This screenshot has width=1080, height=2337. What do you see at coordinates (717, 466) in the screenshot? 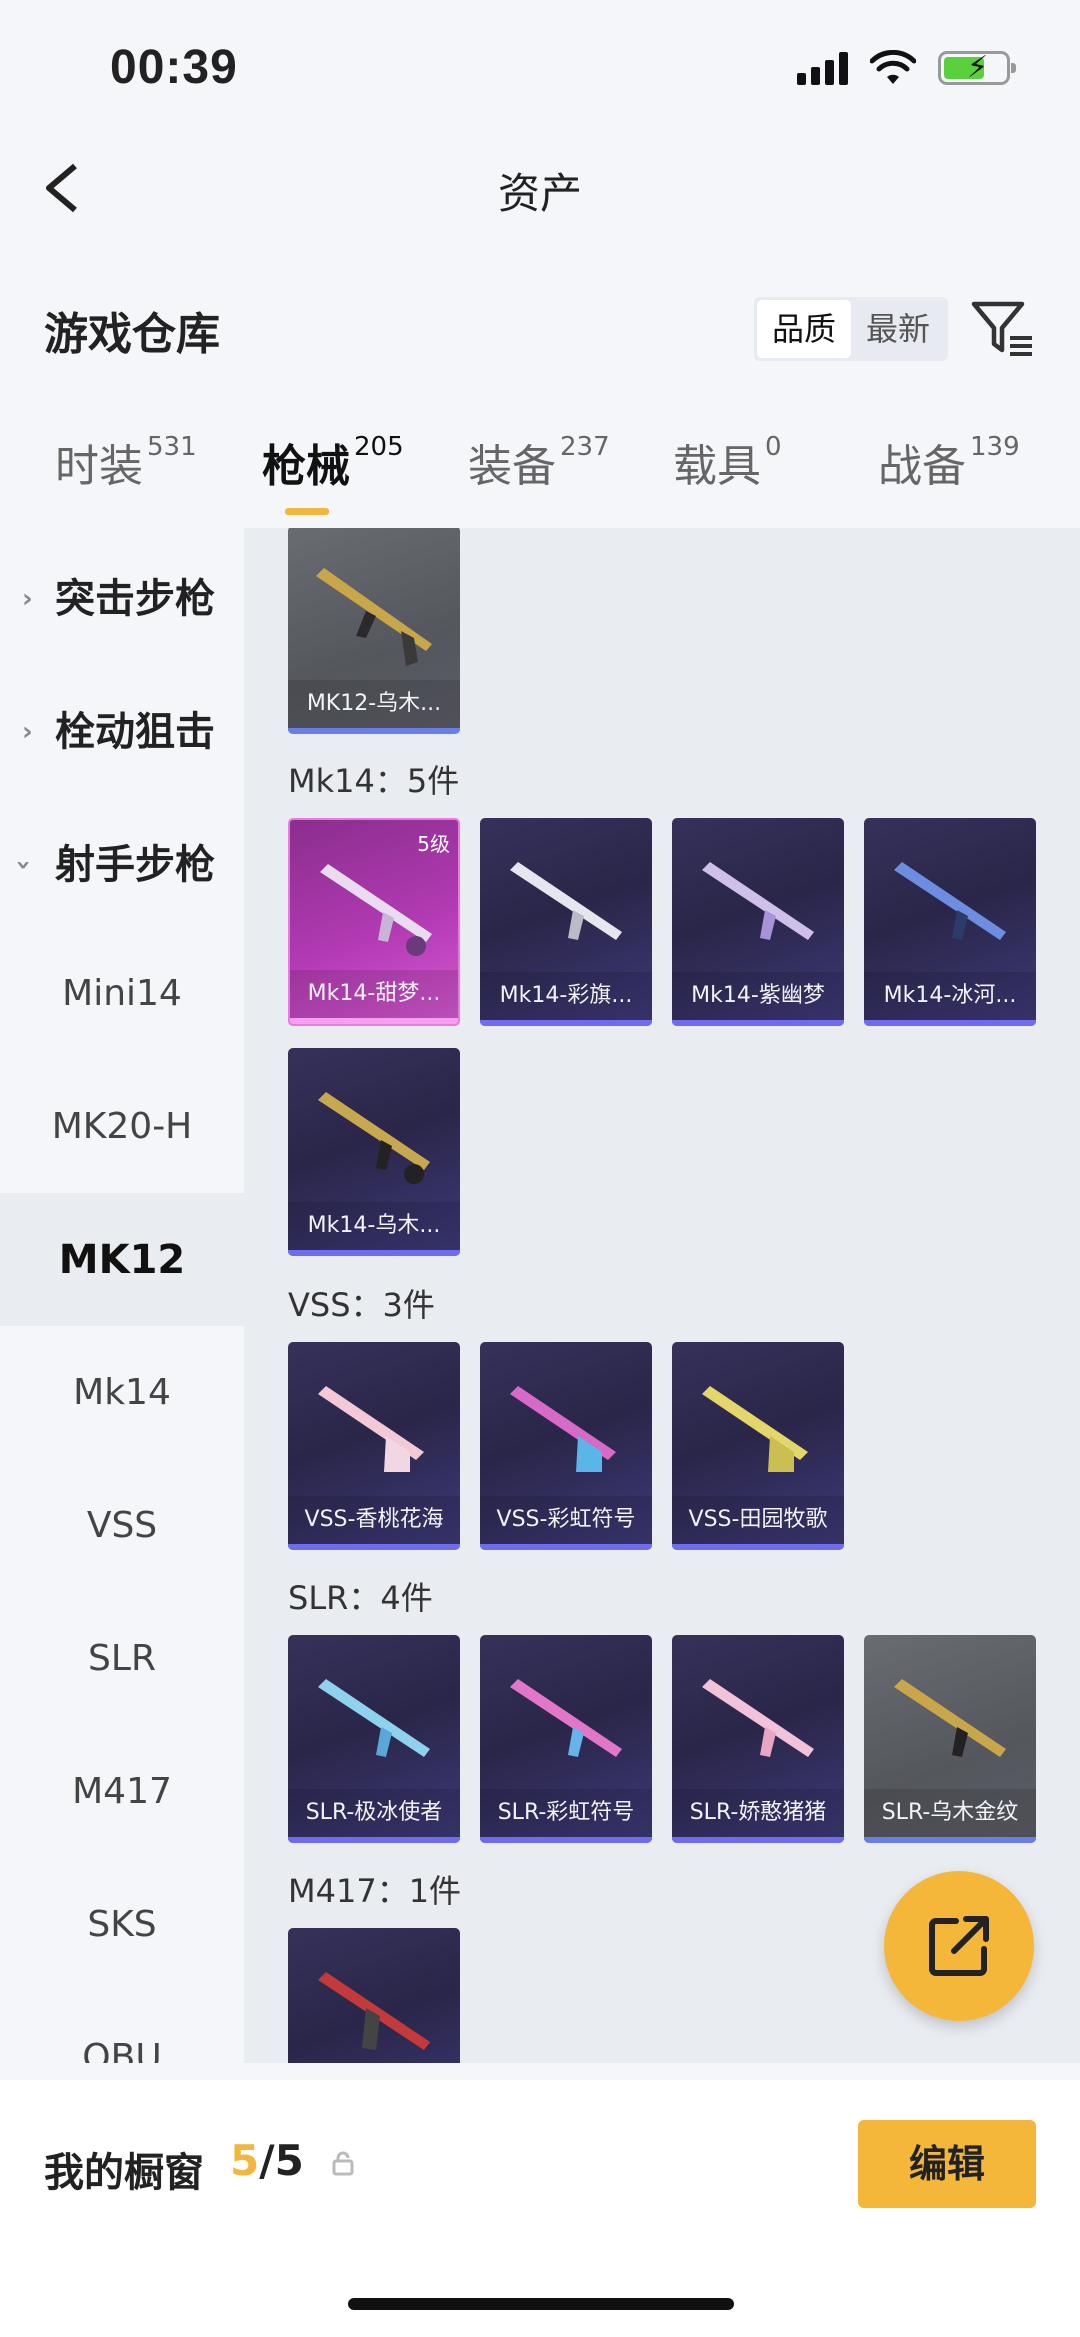
I see `tab-label: 载具` at bounding box center [717, 466].